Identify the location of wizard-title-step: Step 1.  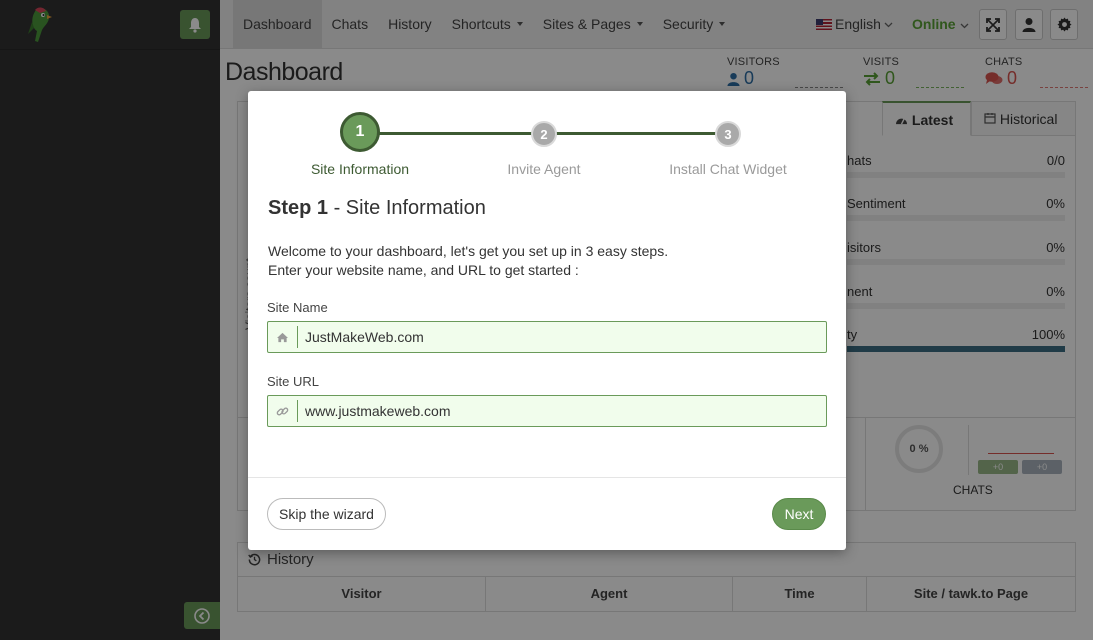
(298, 208).